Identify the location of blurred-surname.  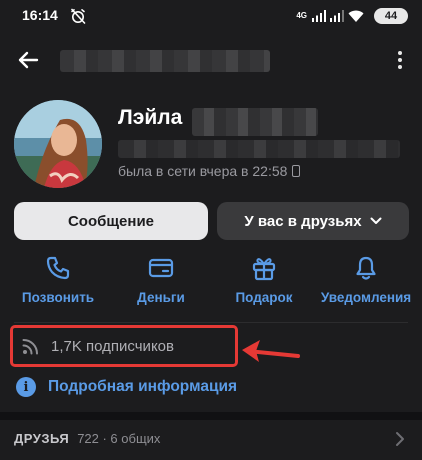
(255, 122).